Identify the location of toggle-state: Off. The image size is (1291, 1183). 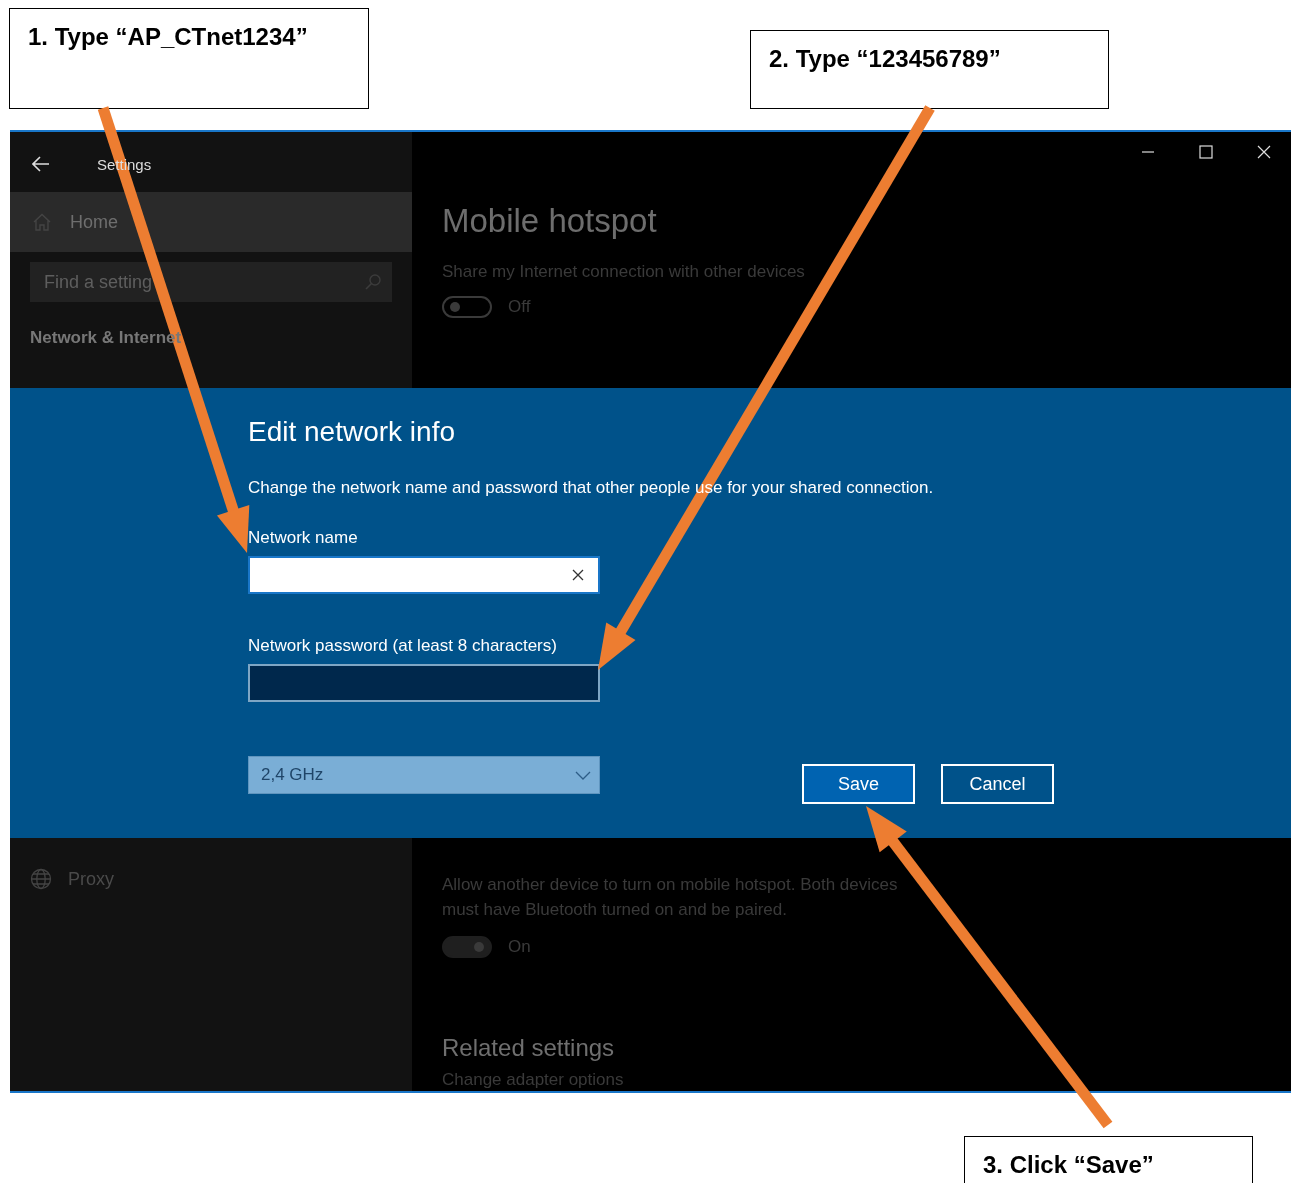
(519, 307).